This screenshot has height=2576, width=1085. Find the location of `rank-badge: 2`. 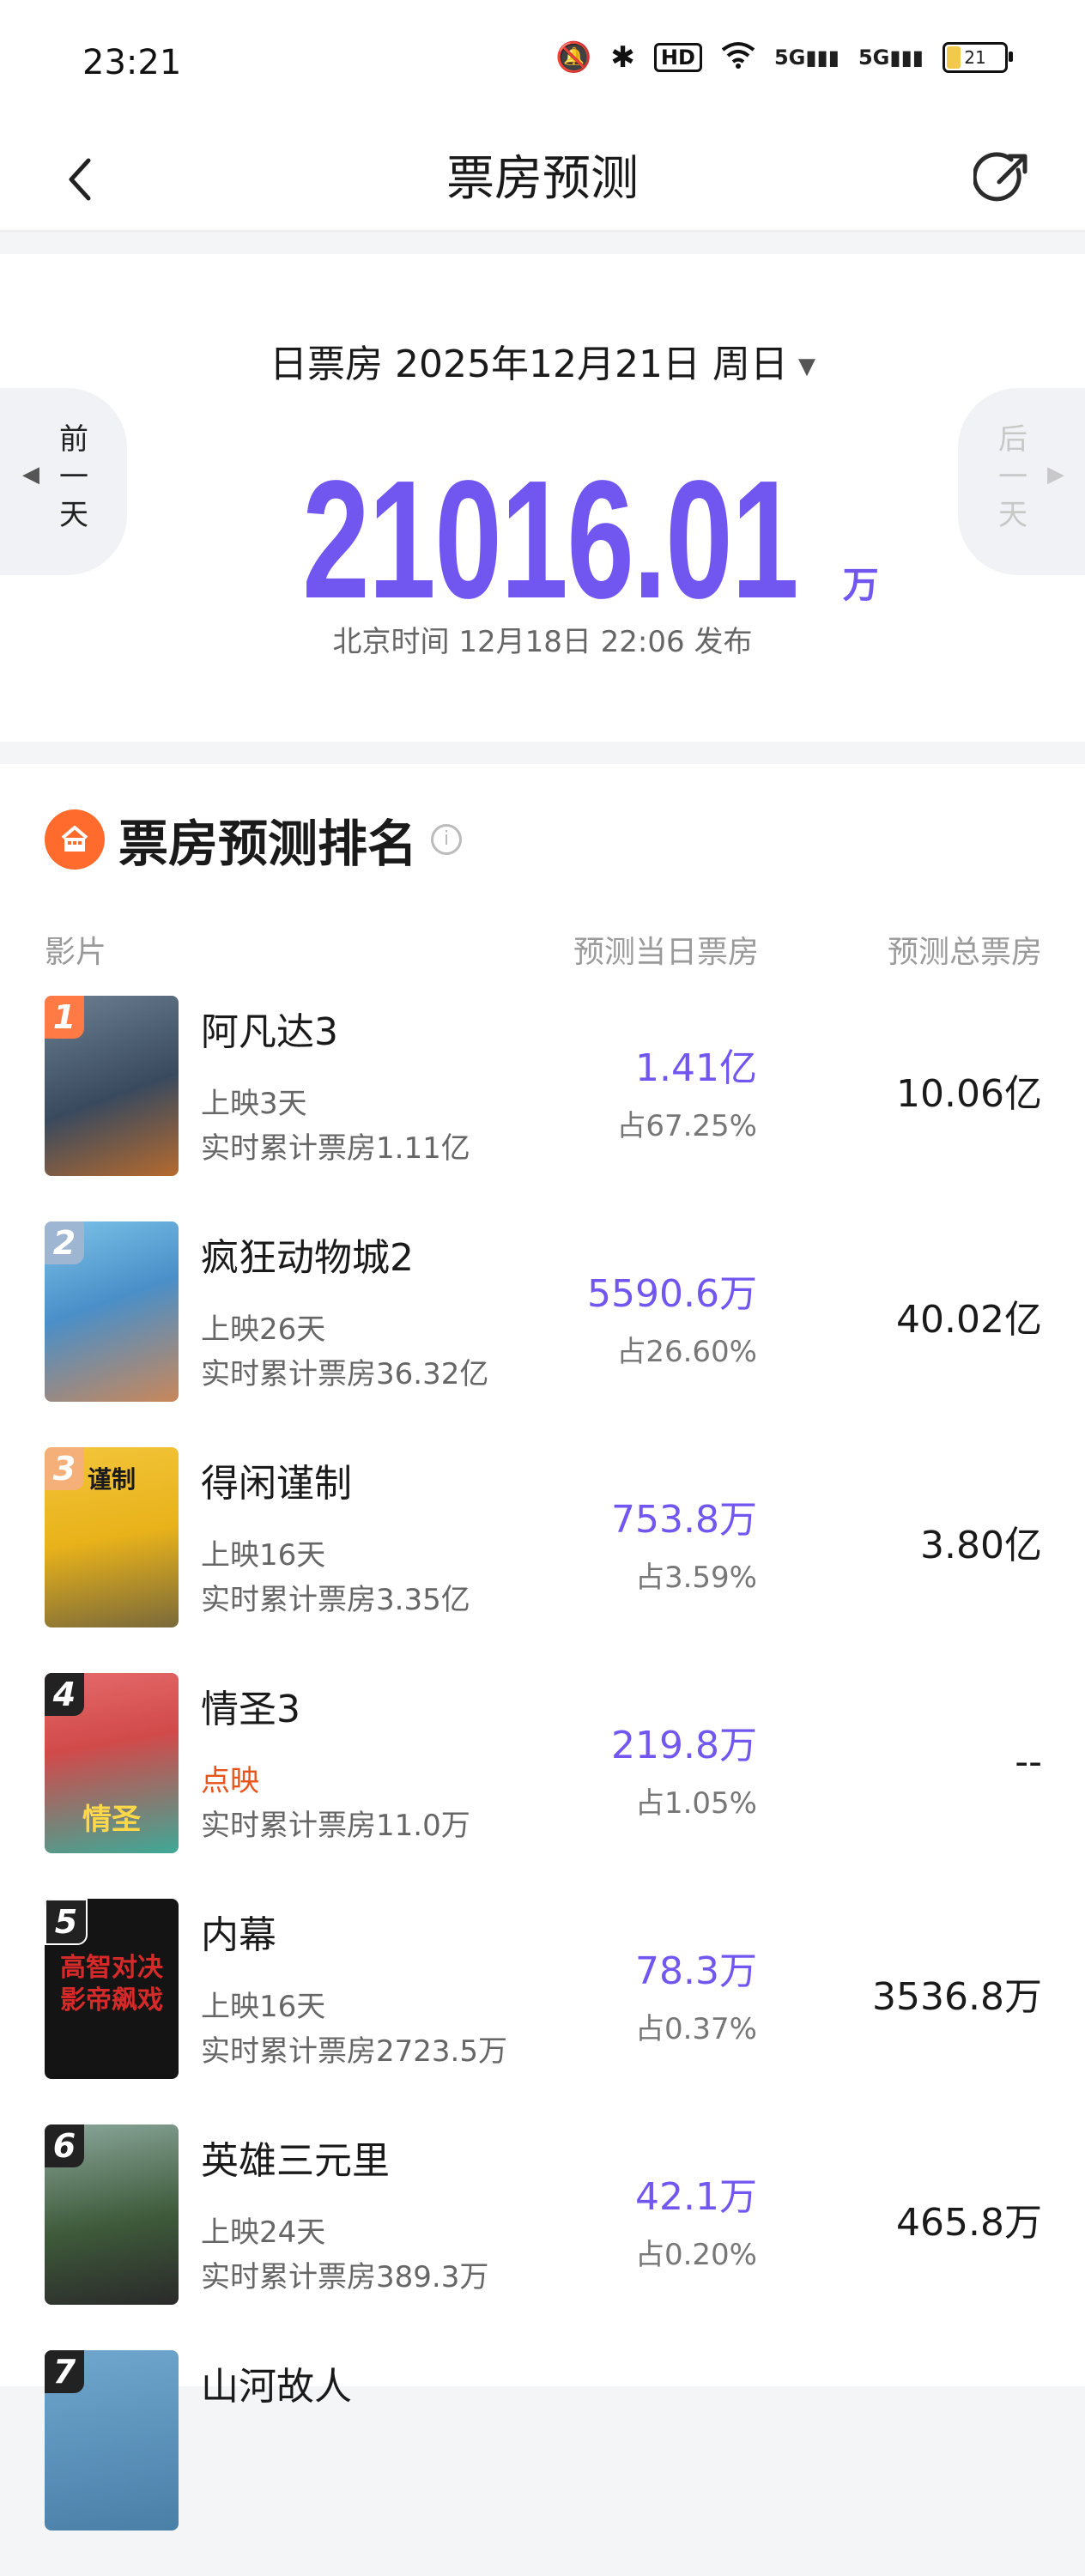

rank-badge: 2 is located at coordinates (64, 1242).